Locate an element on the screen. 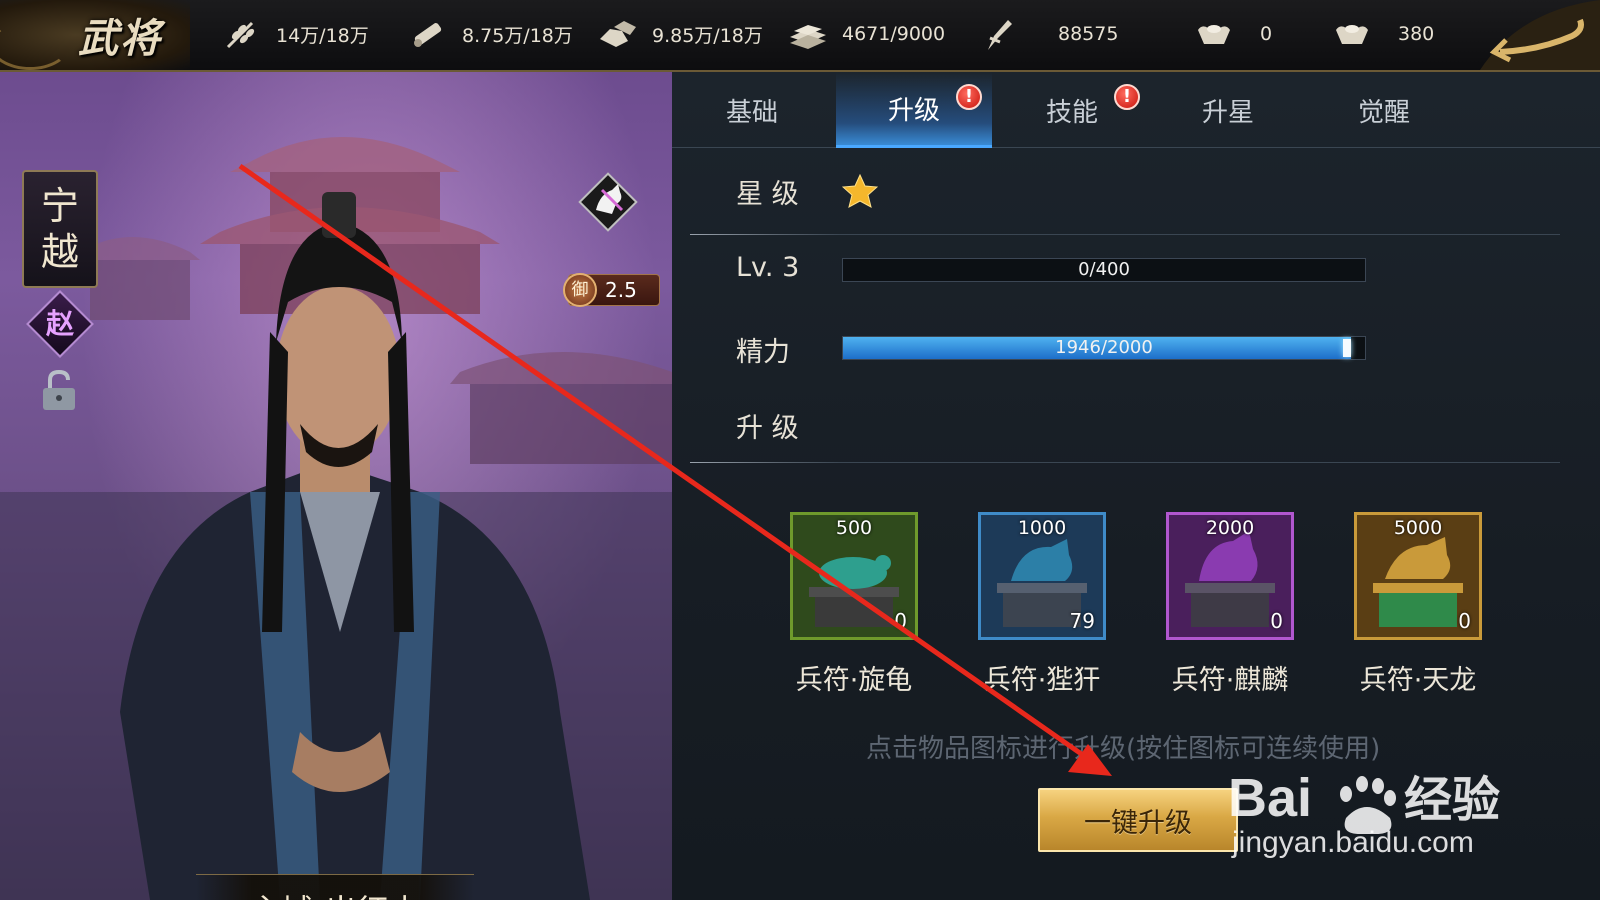  iron-icon is located at coordinates (808, 34).